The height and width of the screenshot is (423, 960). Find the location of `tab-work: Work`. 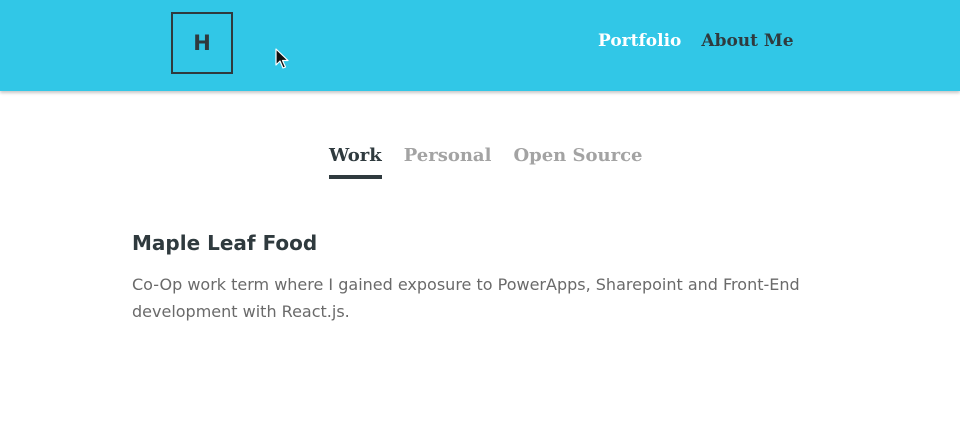

tab-work: Work is located at coordinates (355, 162).